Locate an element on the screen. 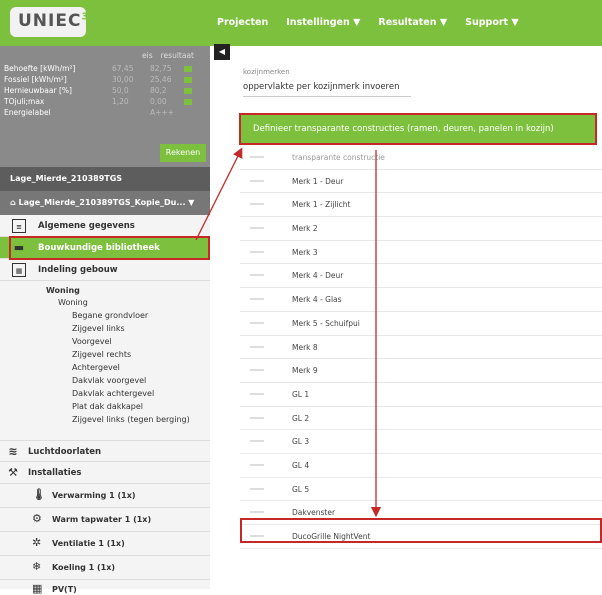 The height and width of the screenshot is (595, 602). rekenen-button: Rekenen is located at coordinates (183, 153).